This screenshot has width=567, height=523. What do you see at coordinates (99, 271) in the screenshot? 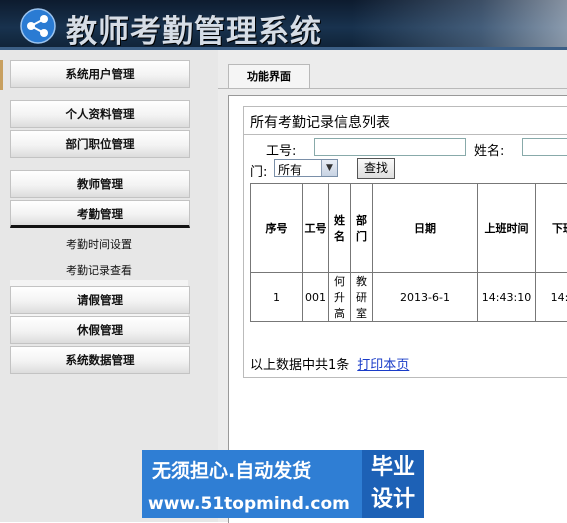
I see `submenu-item-attendance-records: 考勤记录查看` at bounding box center [99, 271].